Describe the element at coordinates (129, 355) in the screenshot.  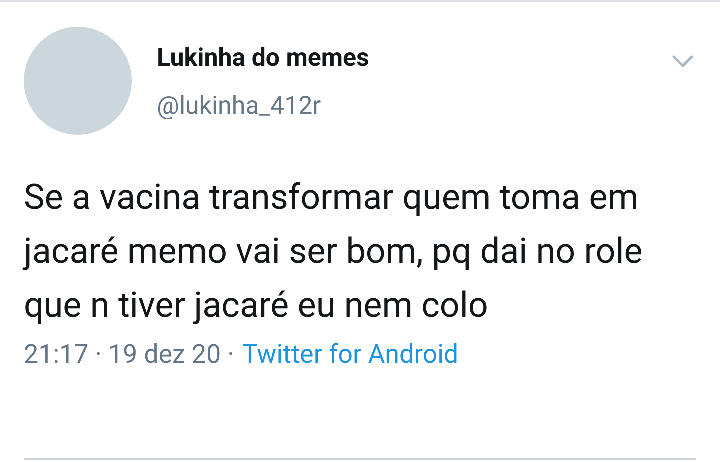
I see `tweet-timestamp: 21:17 · 19 dez 20 ·` at that location.